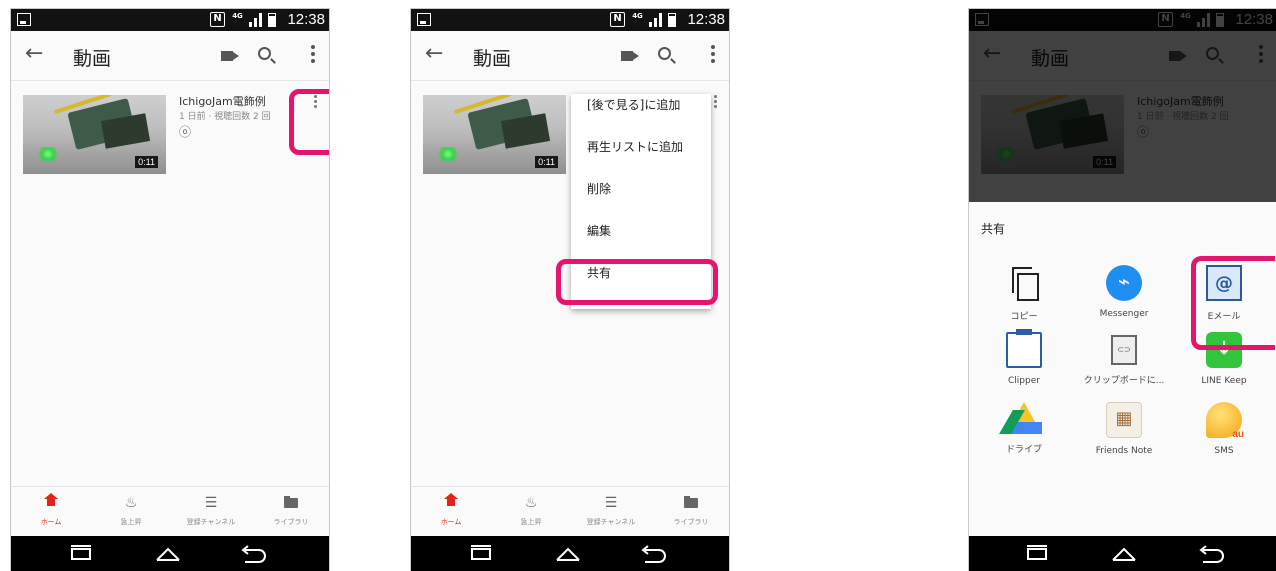 The height and width of the screenshot is (571, 1276). I want to click on share-target-friends-note: Friends Note, so click(1124, 429).